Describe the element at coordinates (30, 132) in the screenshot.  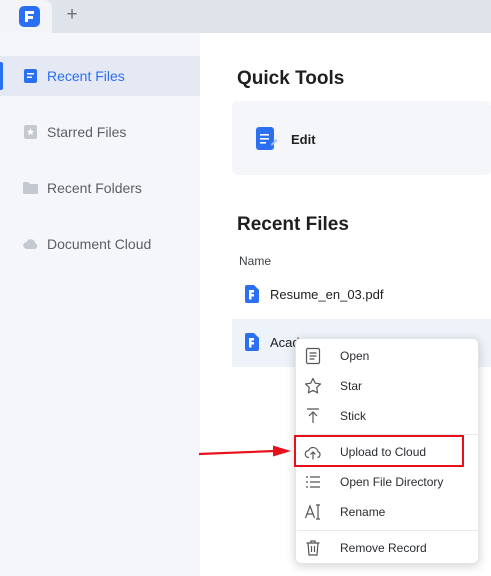
I see `star-file-icon` at that location.